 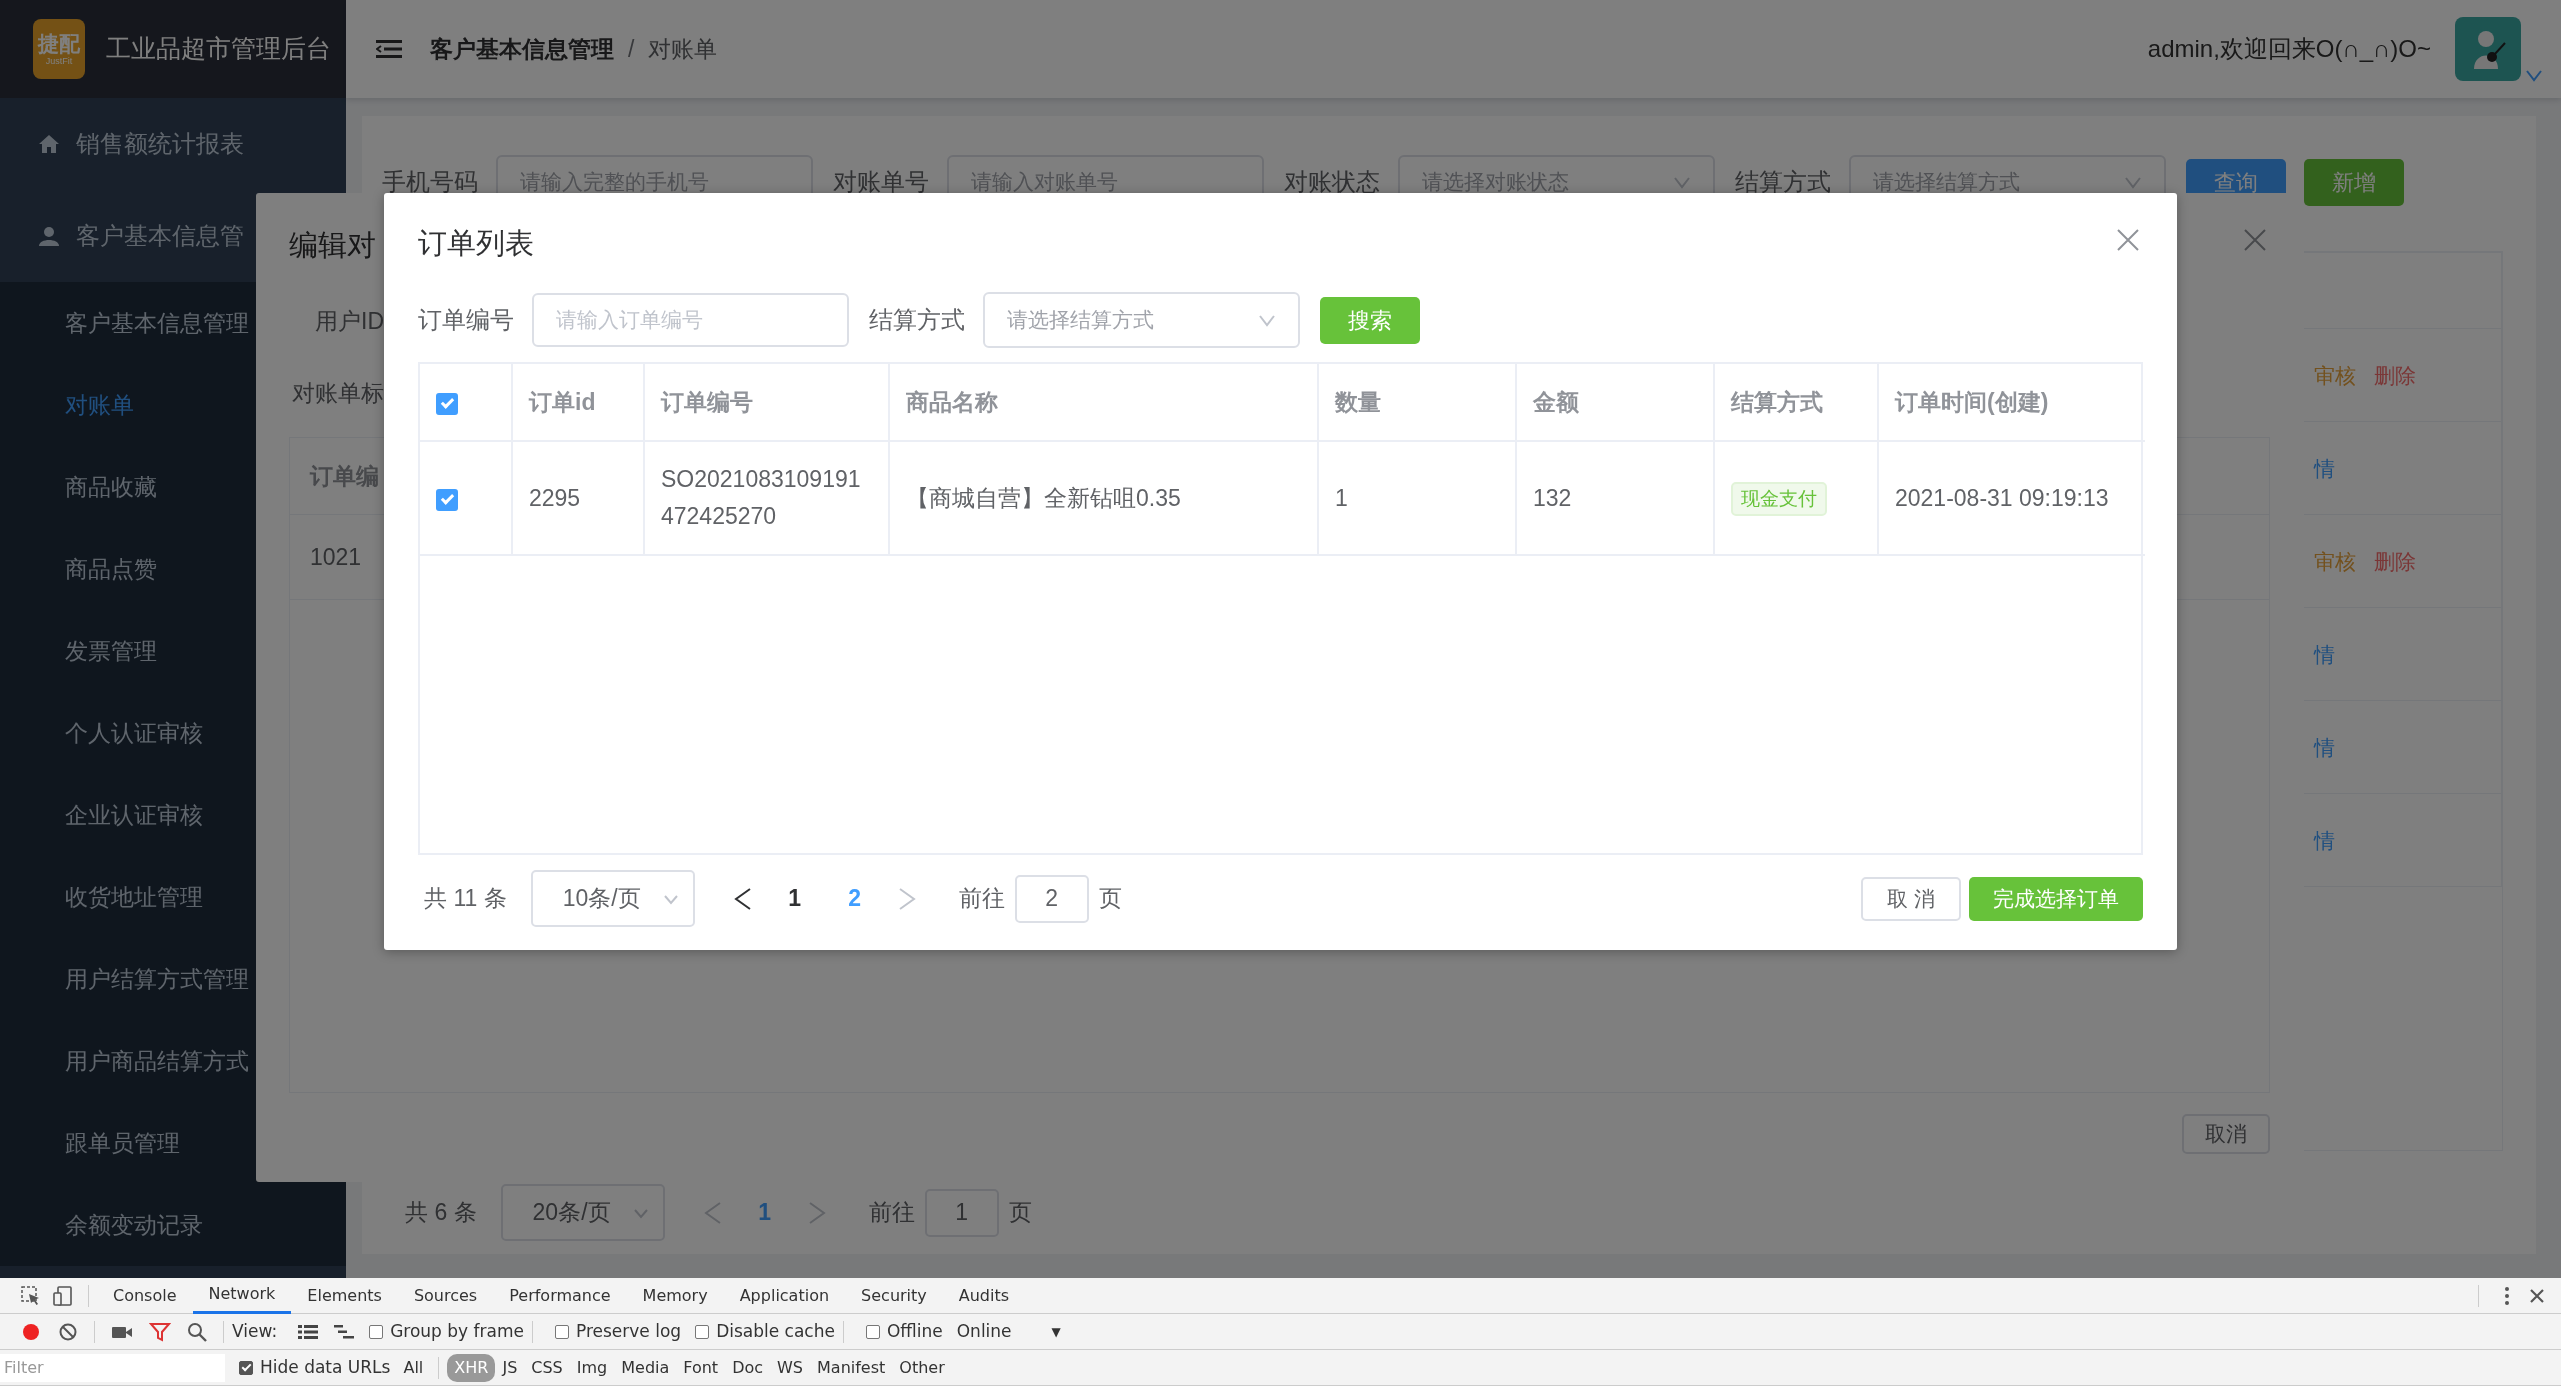 What do you see at coordinates (1796, 402) in the screenshot?
I see `column-header: 结算方式` at bounding box center [1796, 402].